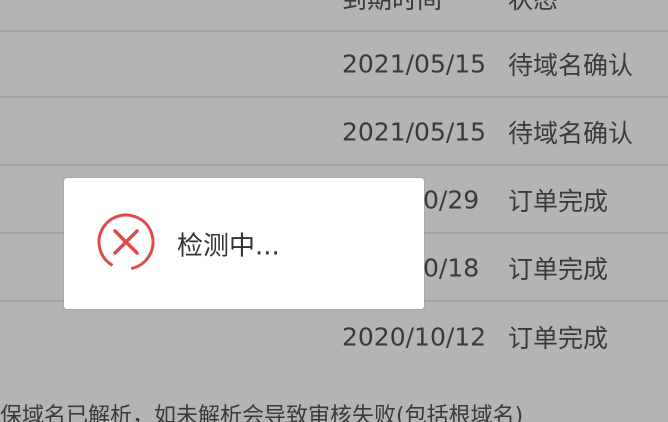 The height and width of the screenshot is (422, 668). I want to click on domain-resolution-note: 保域名已解析，如未解析会导致审核失败(包括根域名), so click(262, 413).